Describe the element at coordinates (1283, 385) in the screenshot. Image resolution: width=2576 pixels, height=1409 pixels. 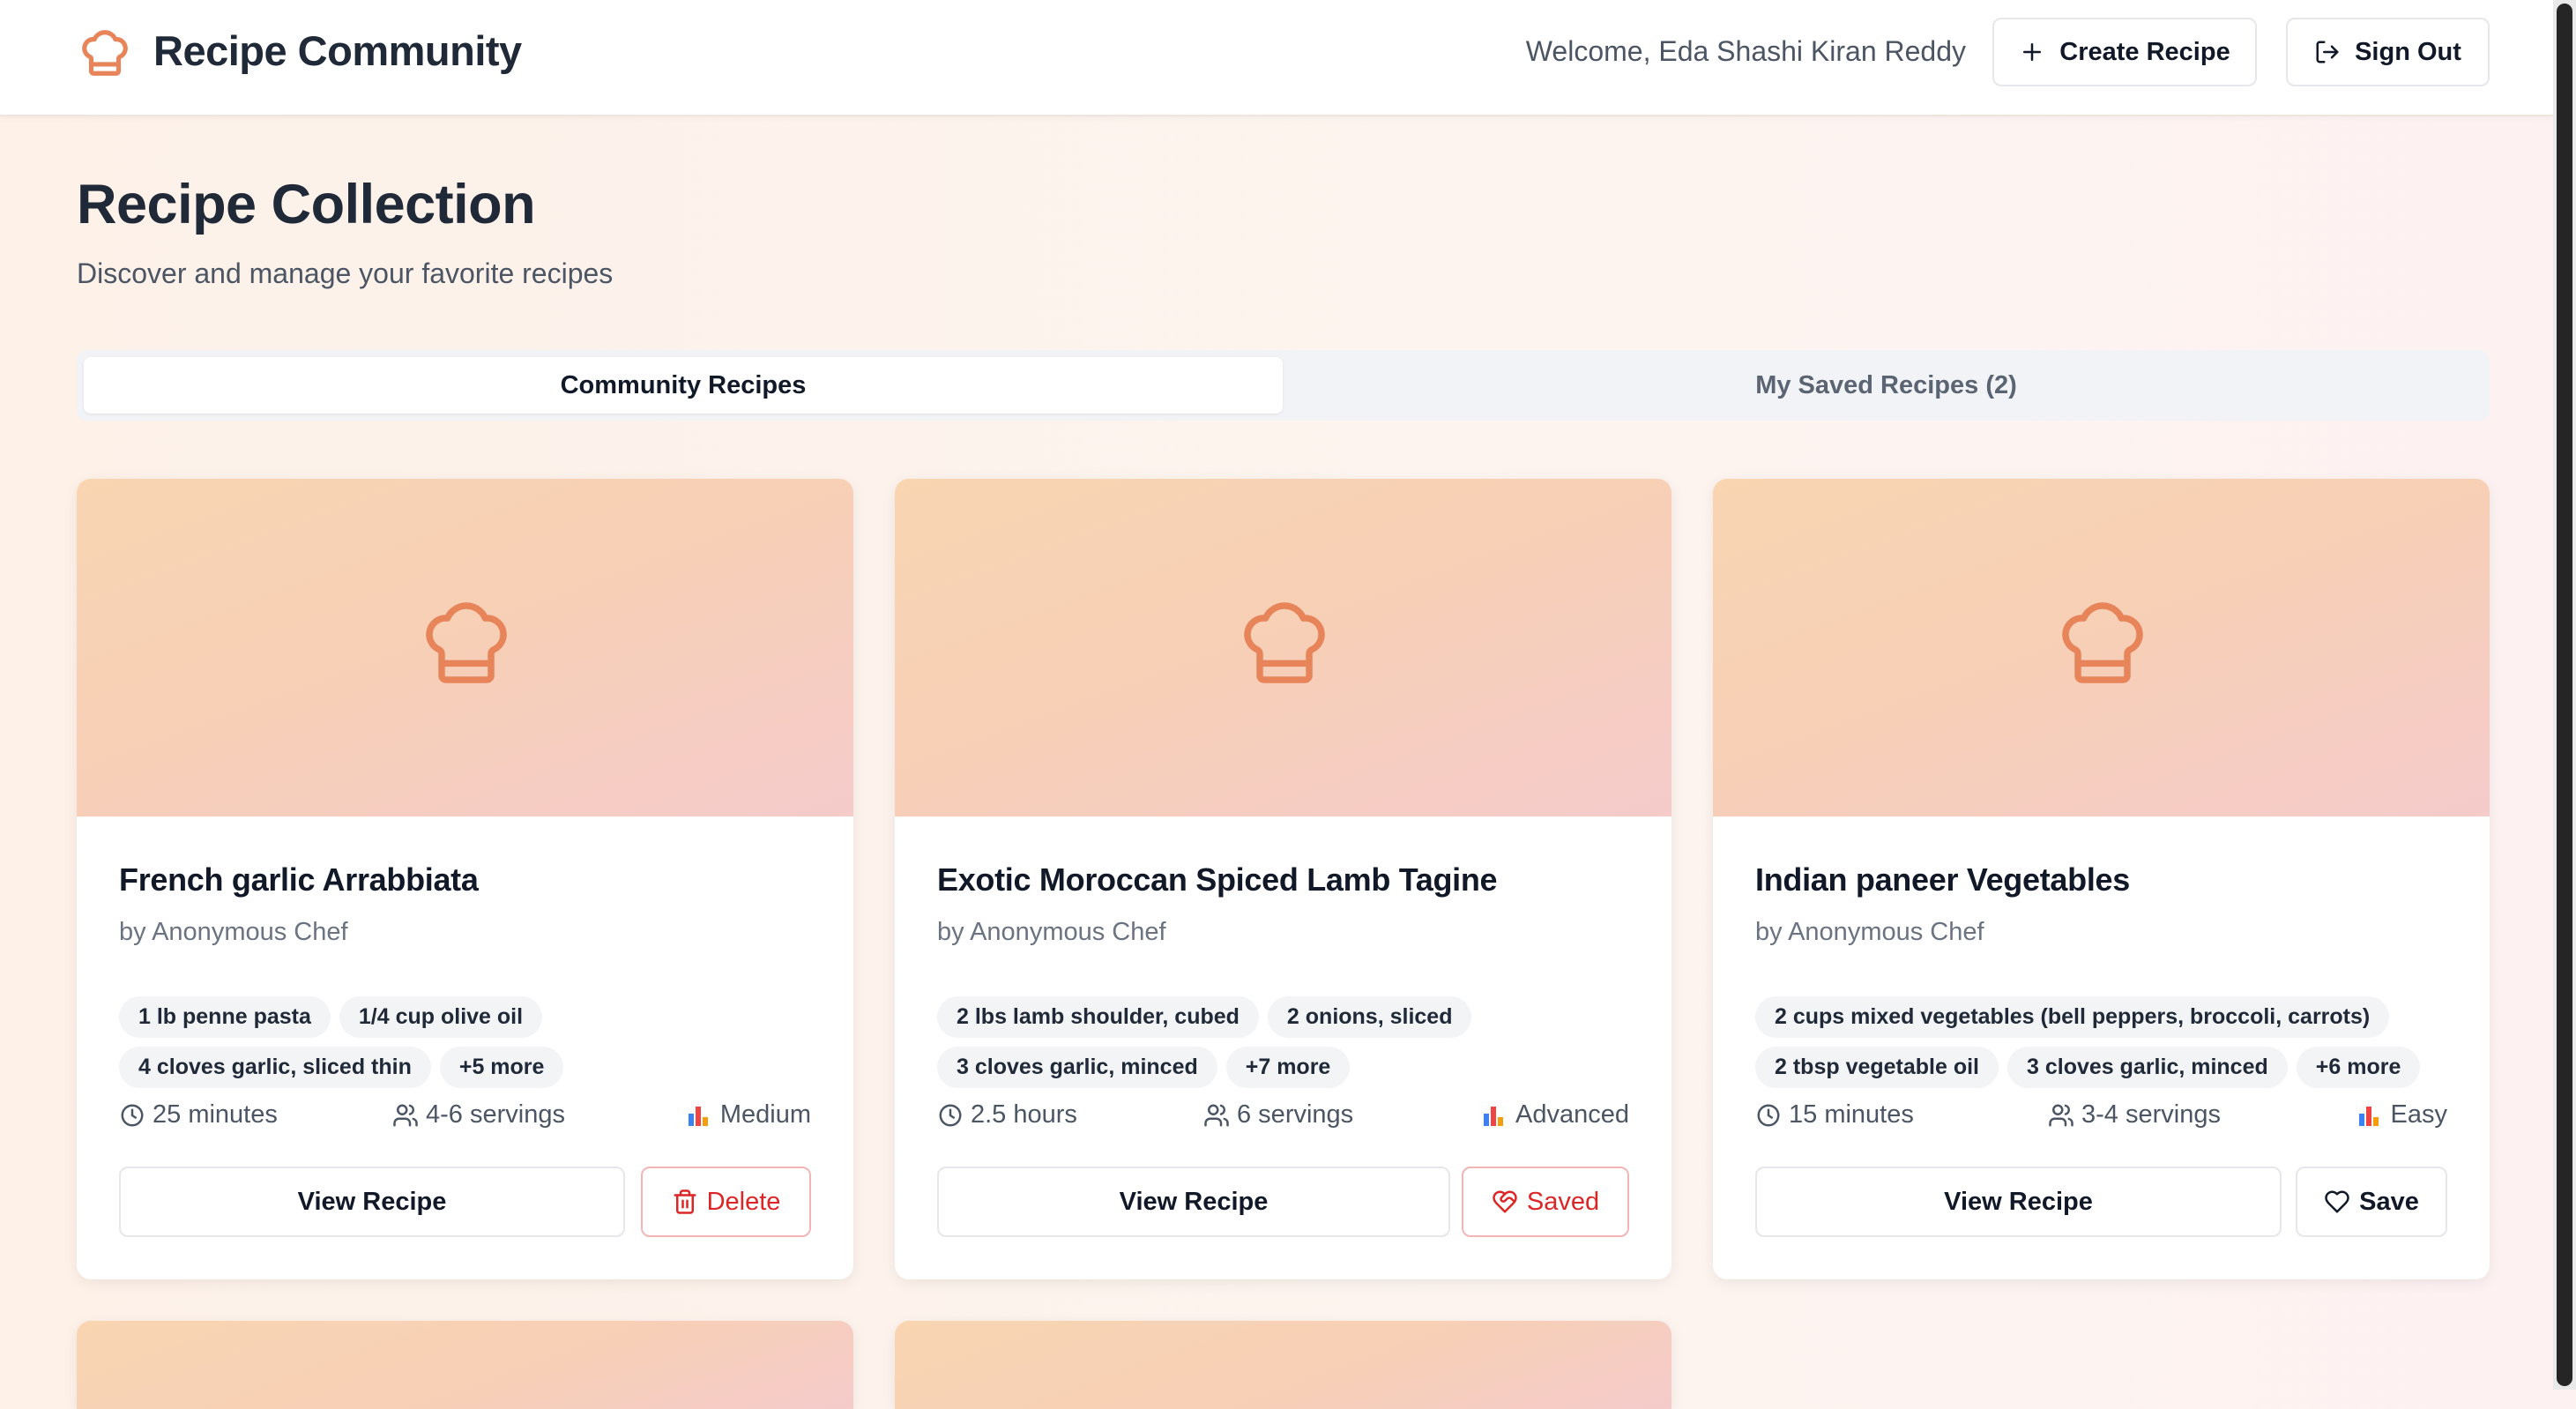
I see `recipe-tabs: Community Recipes My Saved Recipes (2)` at that location.